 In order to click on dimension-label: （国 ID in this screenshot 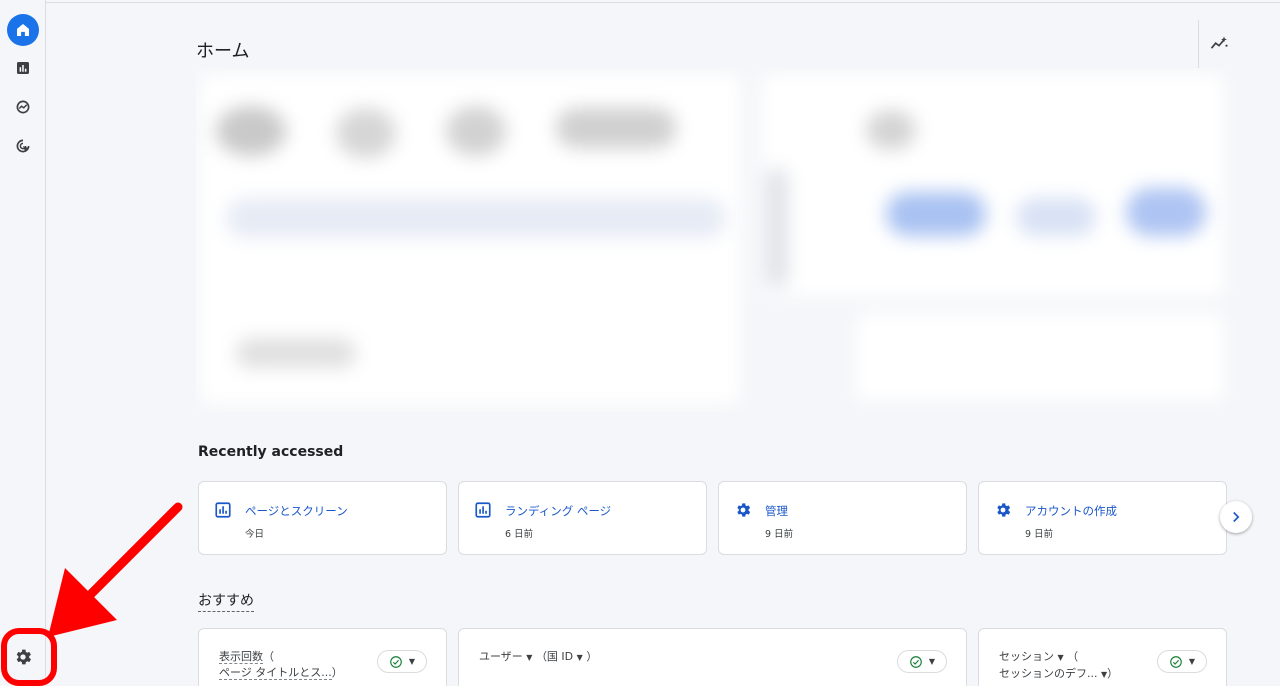, I will do `click(554, 656)`.